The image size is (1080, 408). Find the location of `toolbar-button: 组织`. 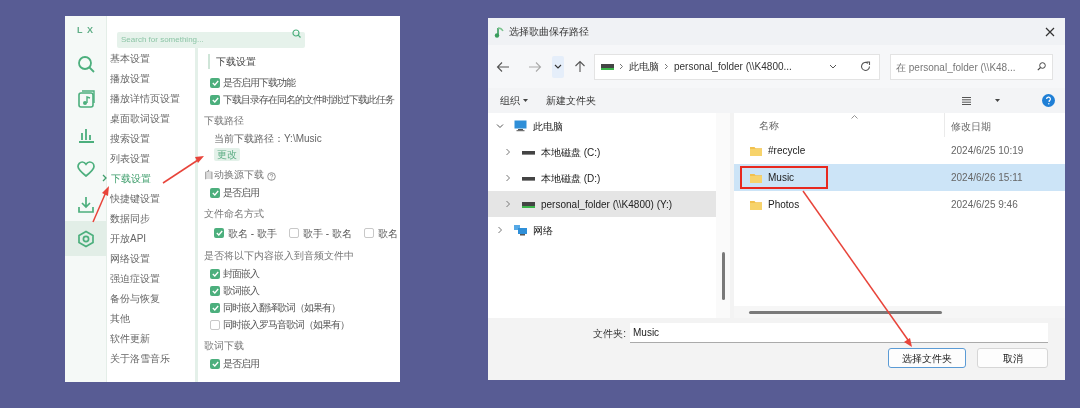

toolbar-button: 组织 is located at coordinates (514, 100).